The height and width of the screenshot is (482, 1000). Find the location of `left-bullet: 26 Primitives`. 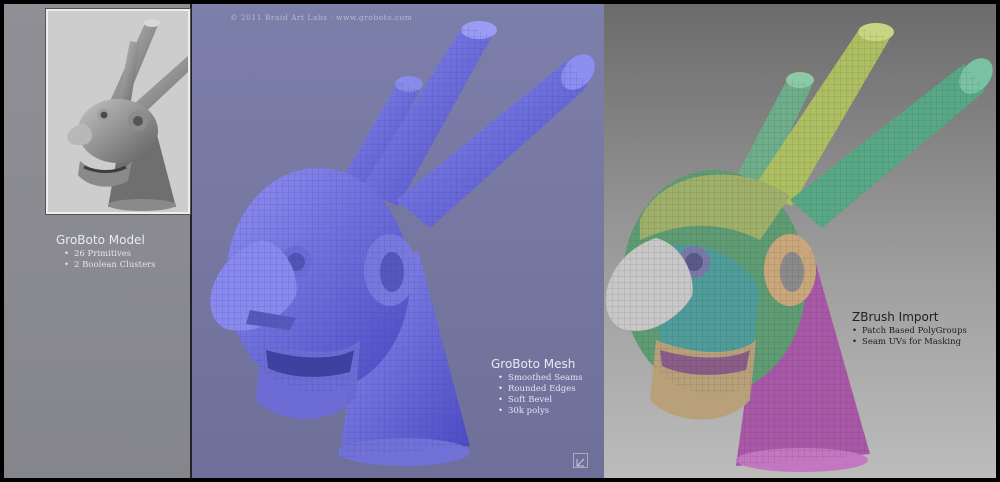

left-bullet: 26 Primitives is located at coordinates (110, 254).